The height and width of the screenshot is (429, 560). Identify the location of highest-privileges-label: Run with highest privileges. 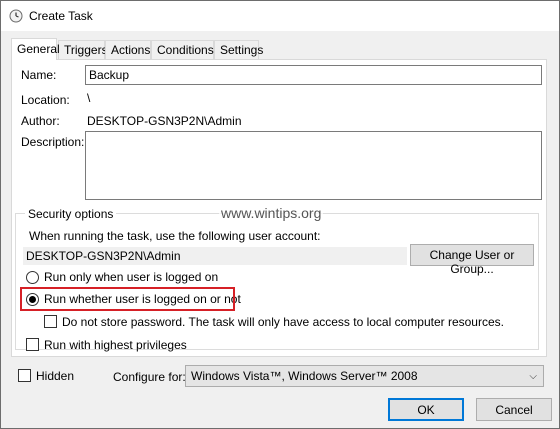
(115, 345).